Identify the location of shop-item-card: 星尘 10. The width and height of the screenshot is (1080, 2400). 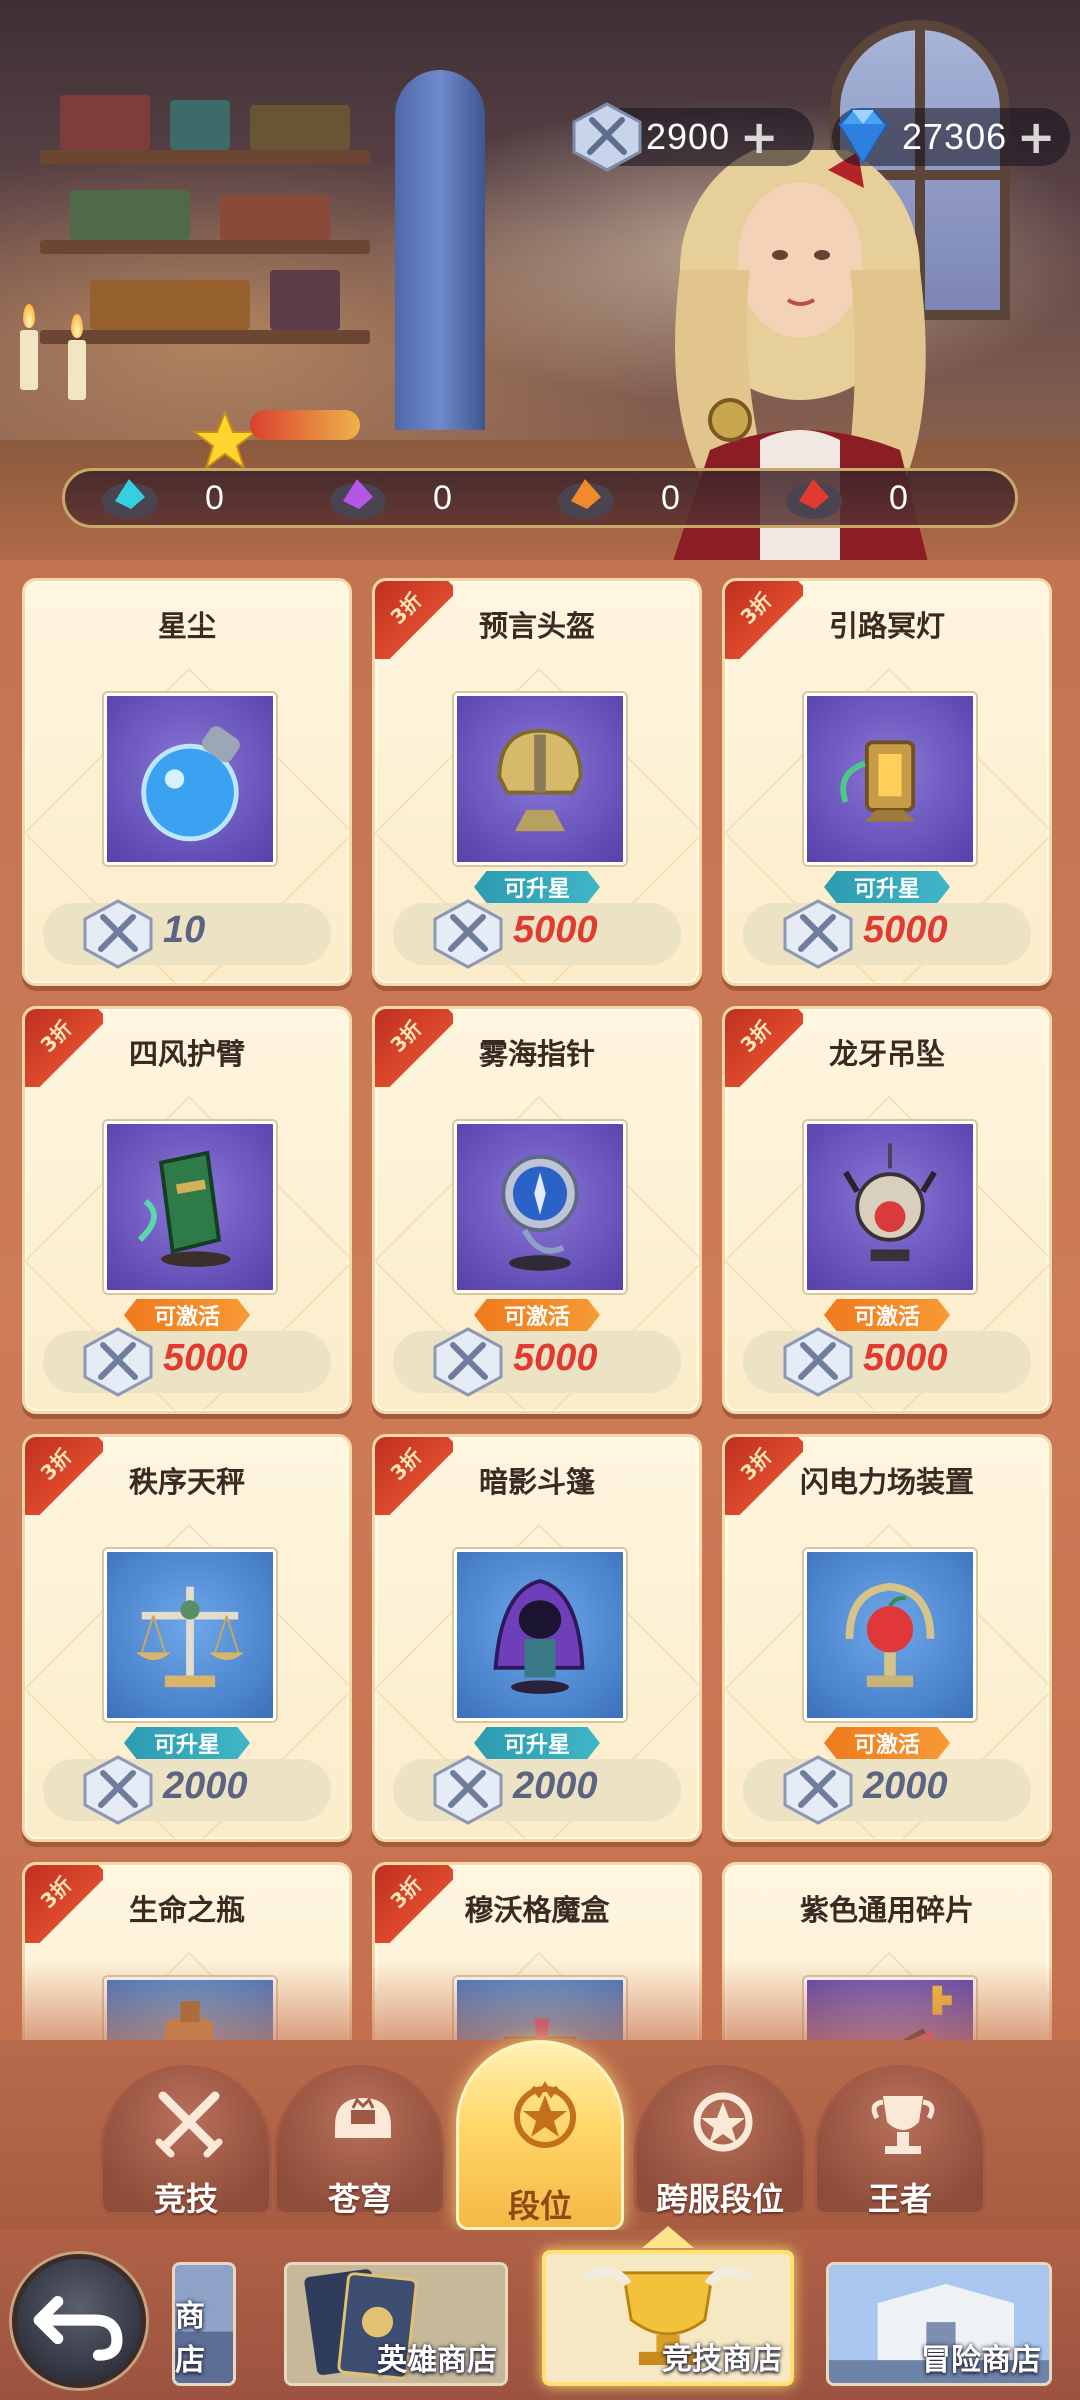
(187, 782).